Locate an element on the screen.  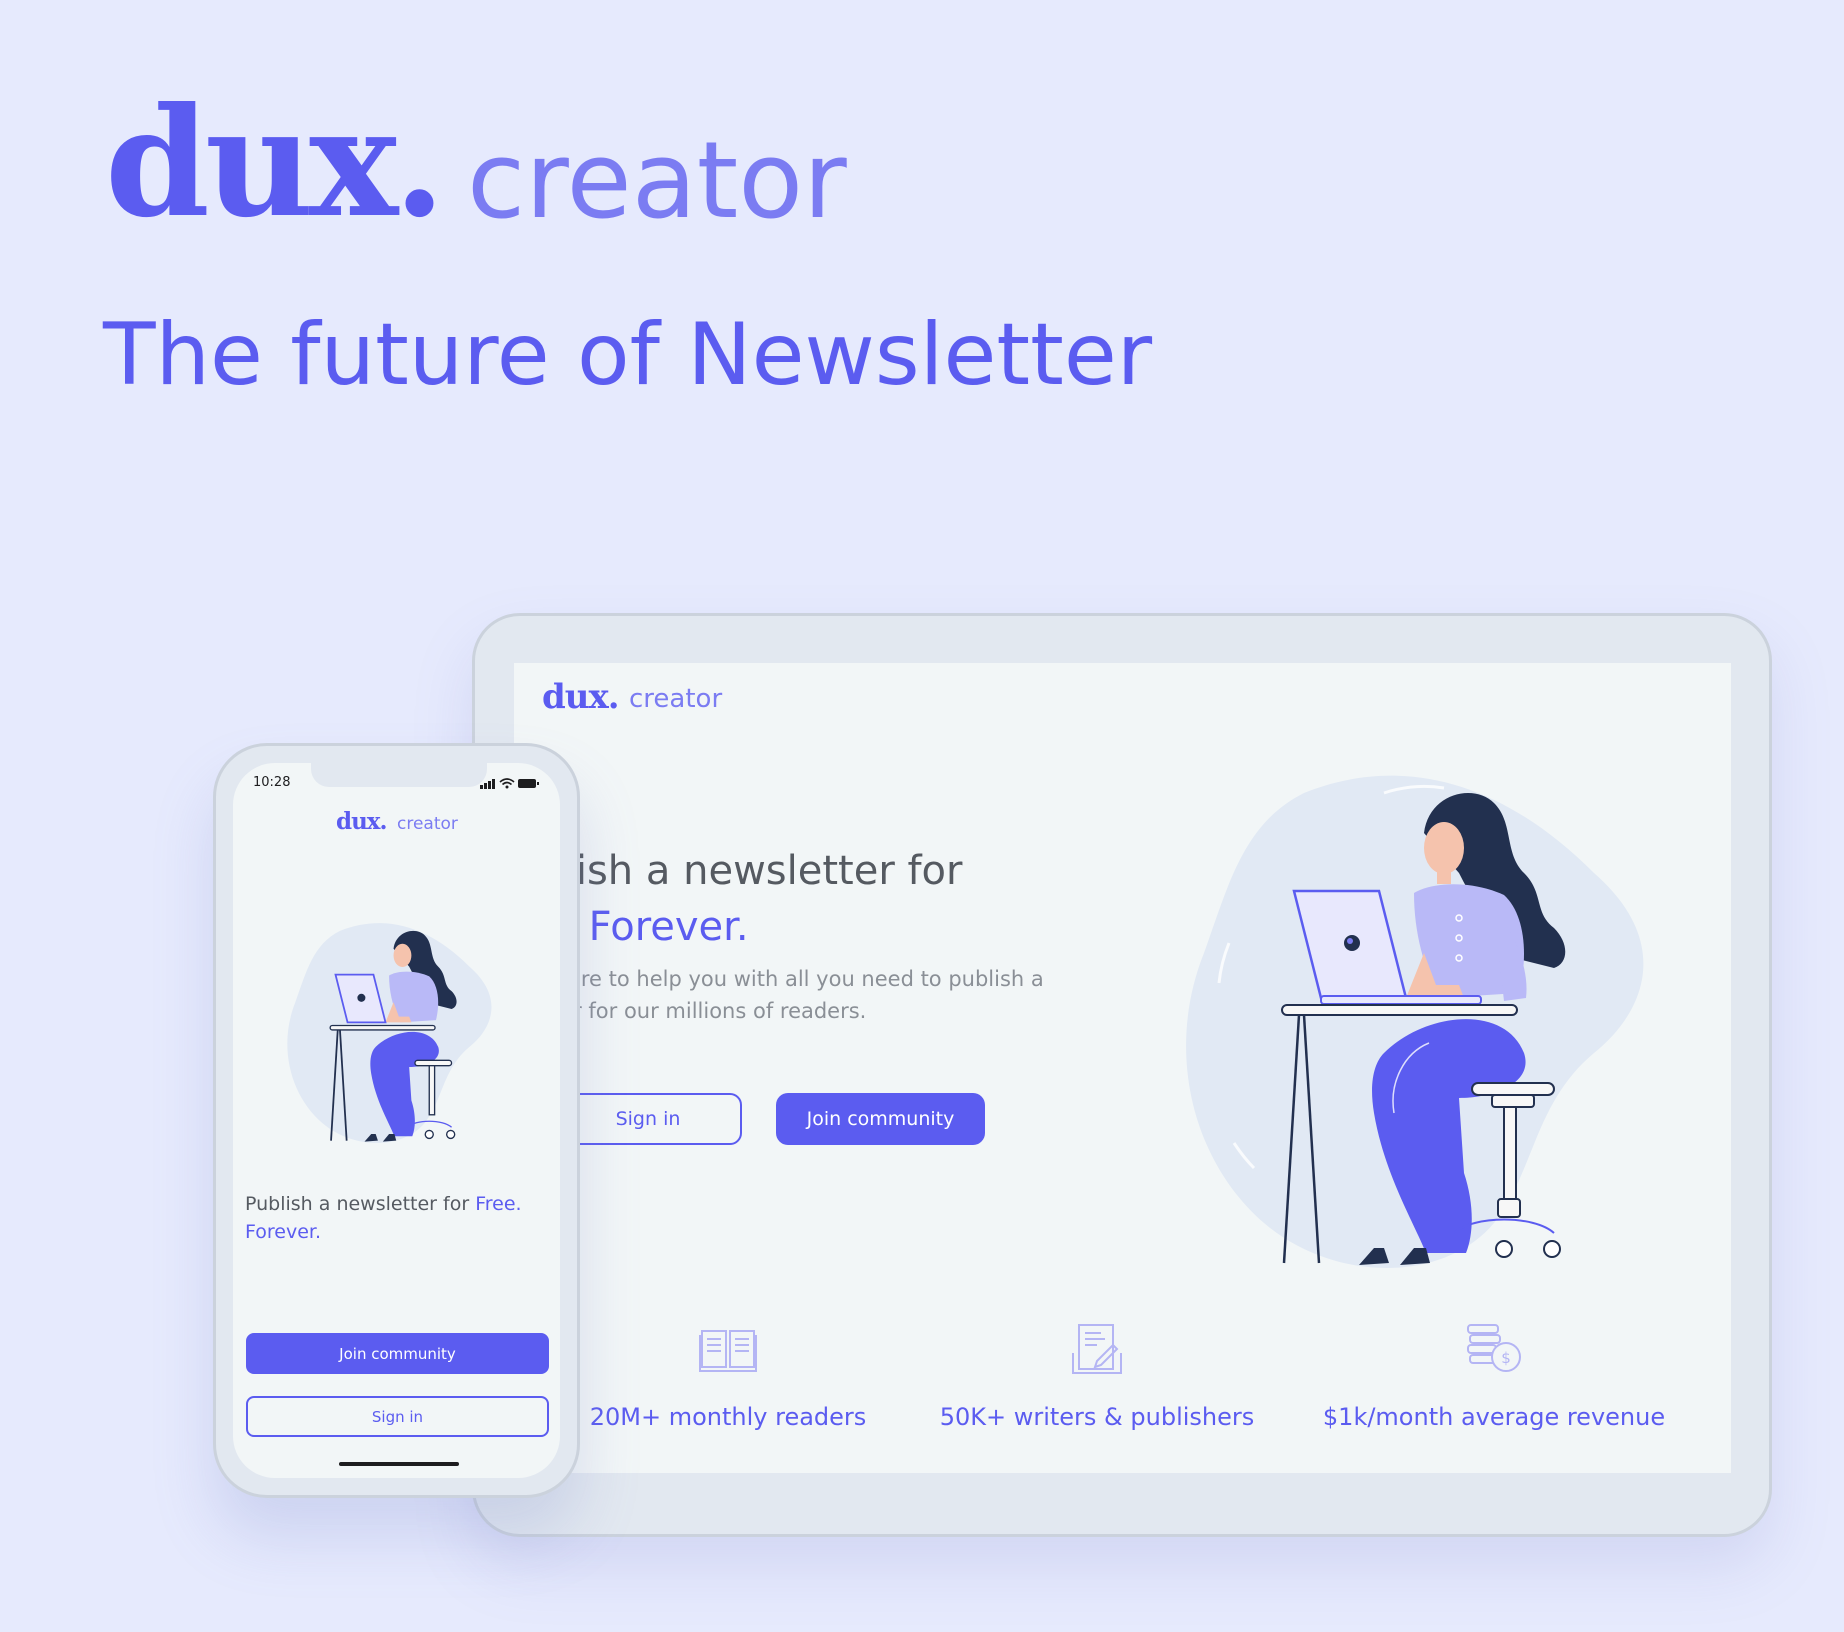
phone-join-community-button: Join community is located at coordinates (397, 1353).